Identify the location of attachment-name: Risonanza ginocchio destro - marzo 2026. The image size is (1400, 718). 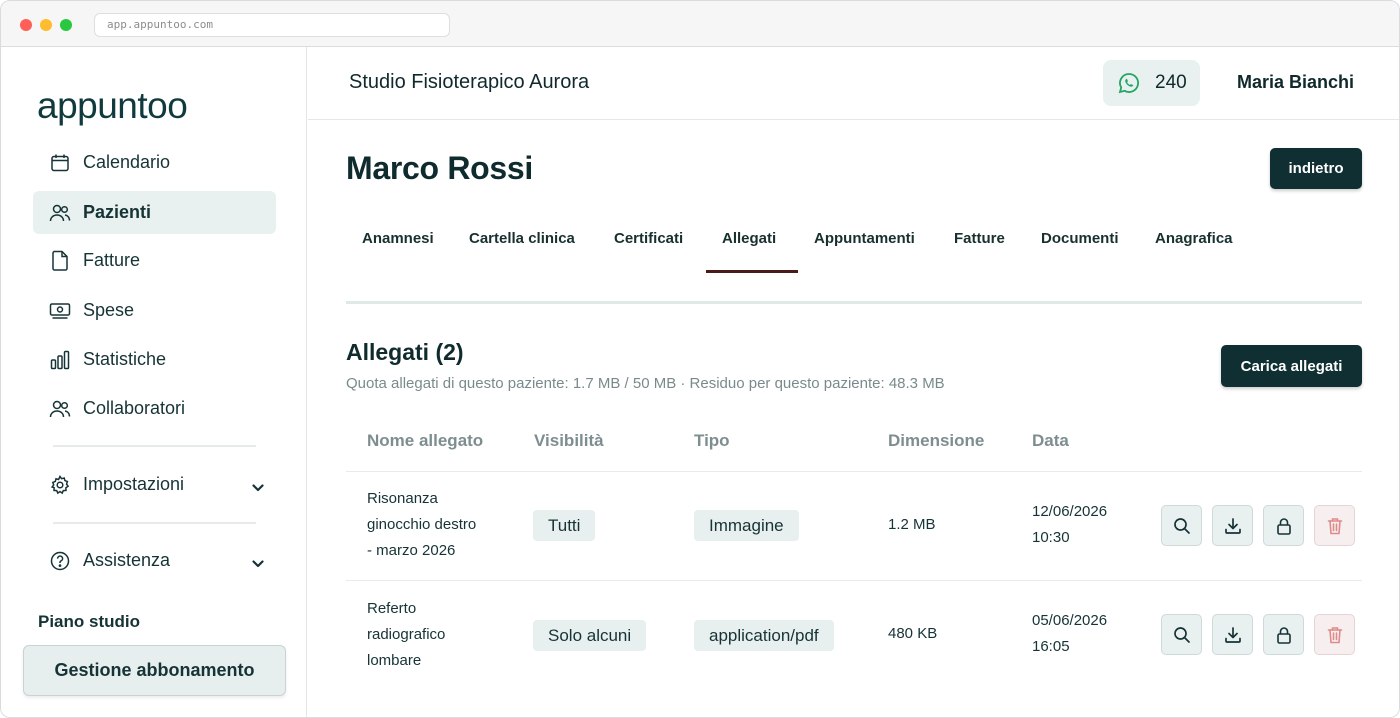
(437, 525).